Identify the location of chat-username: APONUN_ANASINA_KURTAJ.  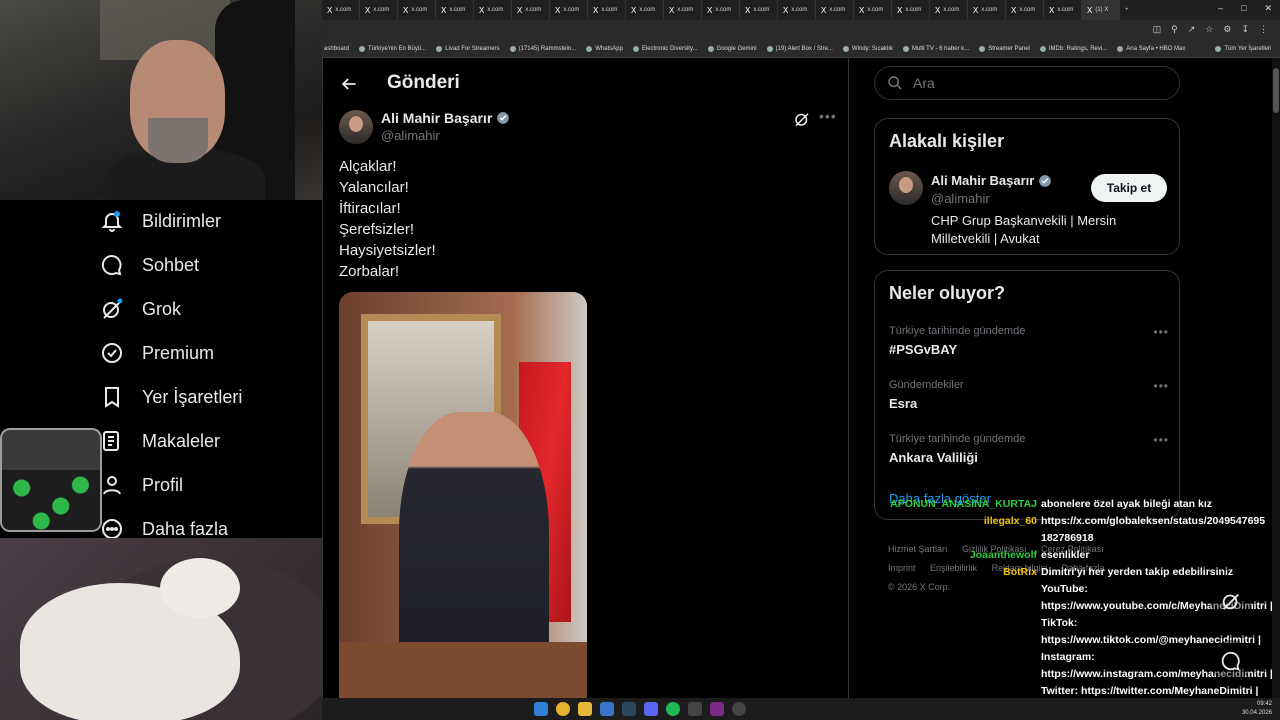
(963, 504).